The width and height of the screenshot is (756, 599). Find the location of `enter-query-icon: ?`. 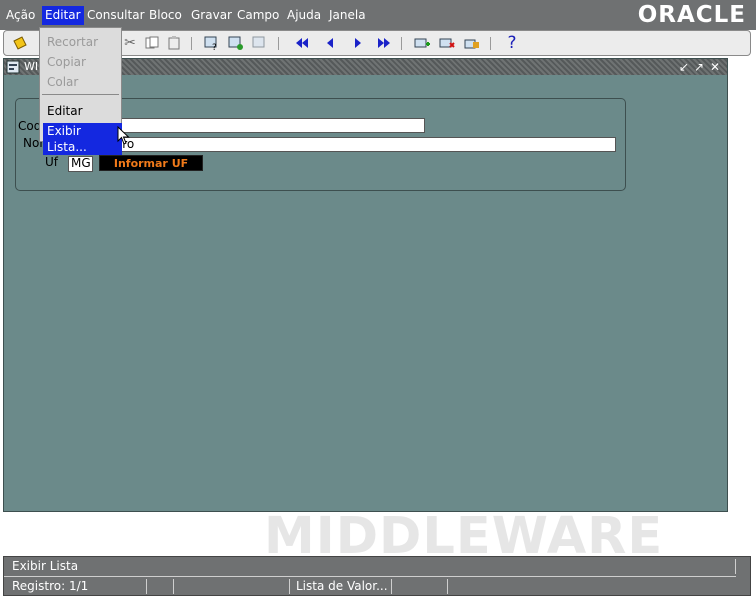

enter-query-icon: ? is located at coordinates (212, 44).